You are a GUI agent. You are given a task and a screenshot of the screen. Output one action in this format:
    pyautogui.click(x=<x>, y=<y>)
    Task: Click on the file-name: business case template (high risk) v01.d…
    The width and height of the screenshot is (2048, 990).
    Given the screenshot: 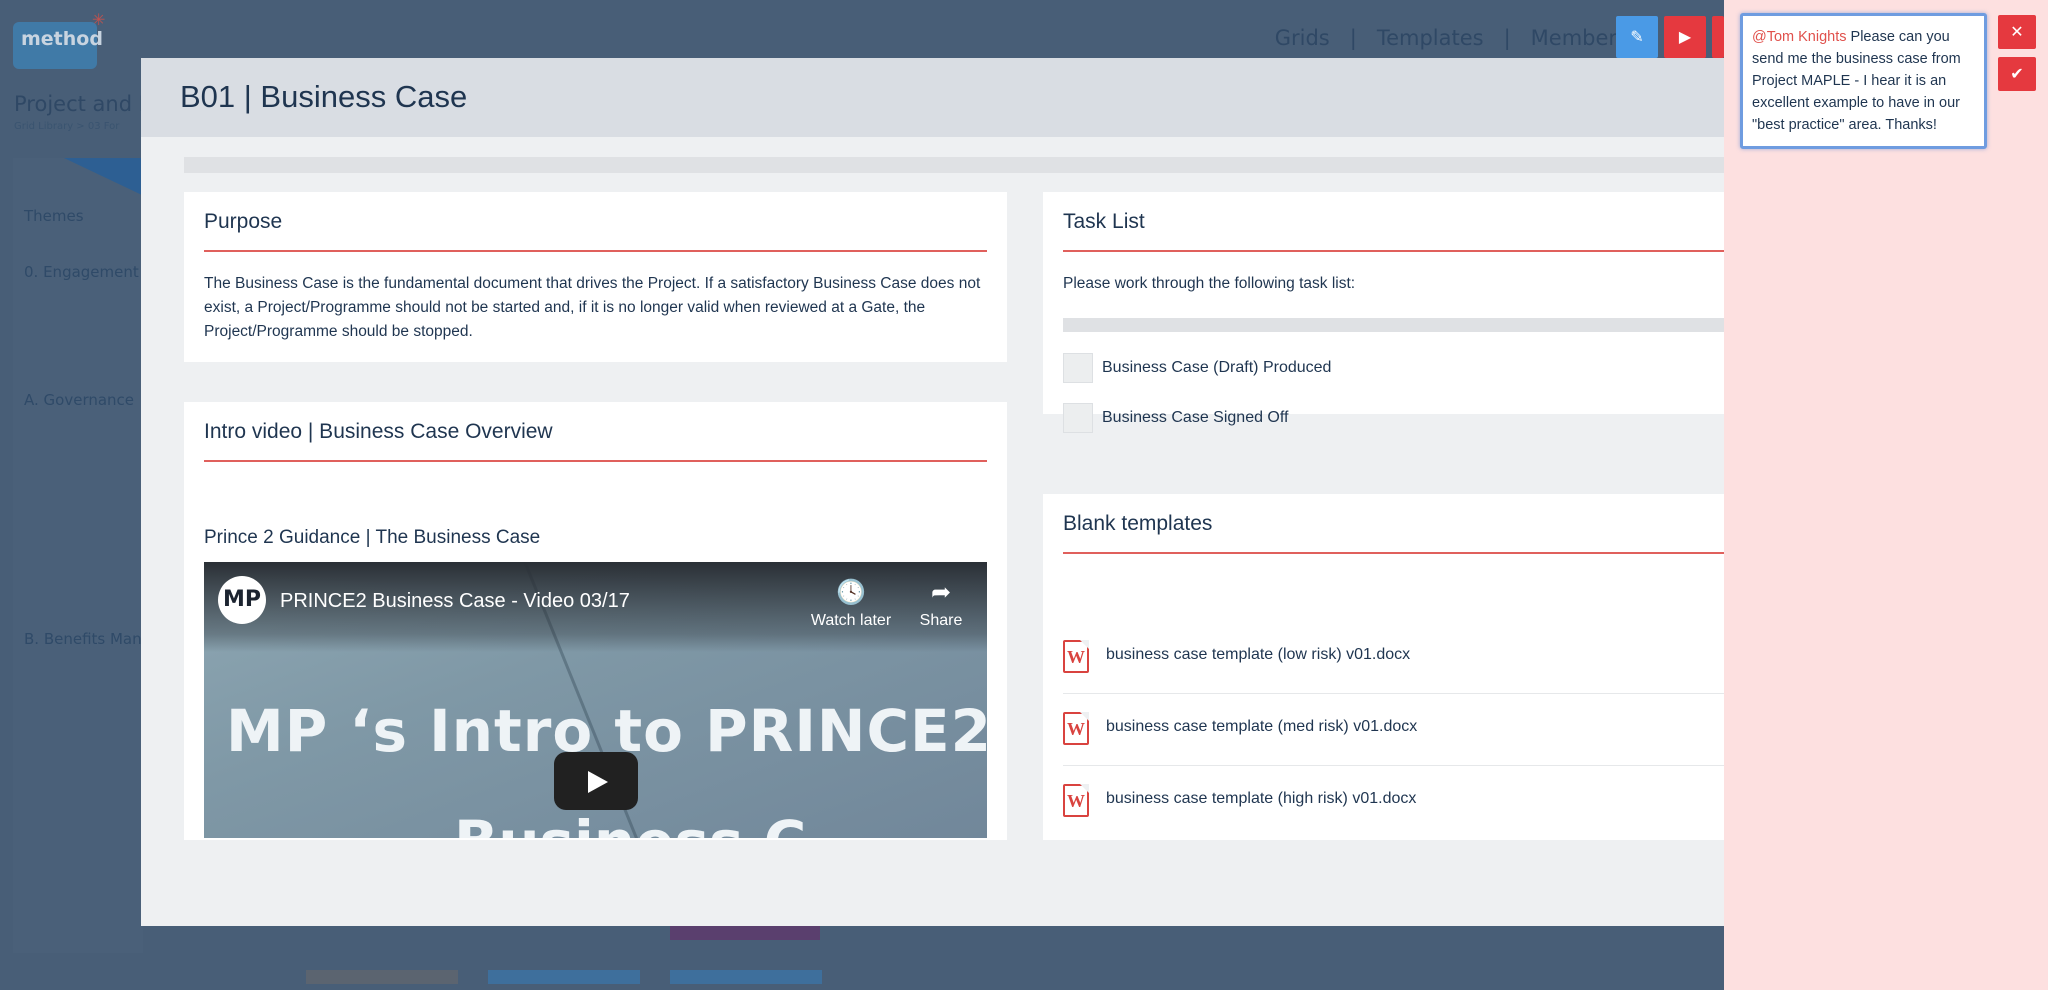 What is the action you would take?
    pyautogui.click(x=1261, y=799)
    